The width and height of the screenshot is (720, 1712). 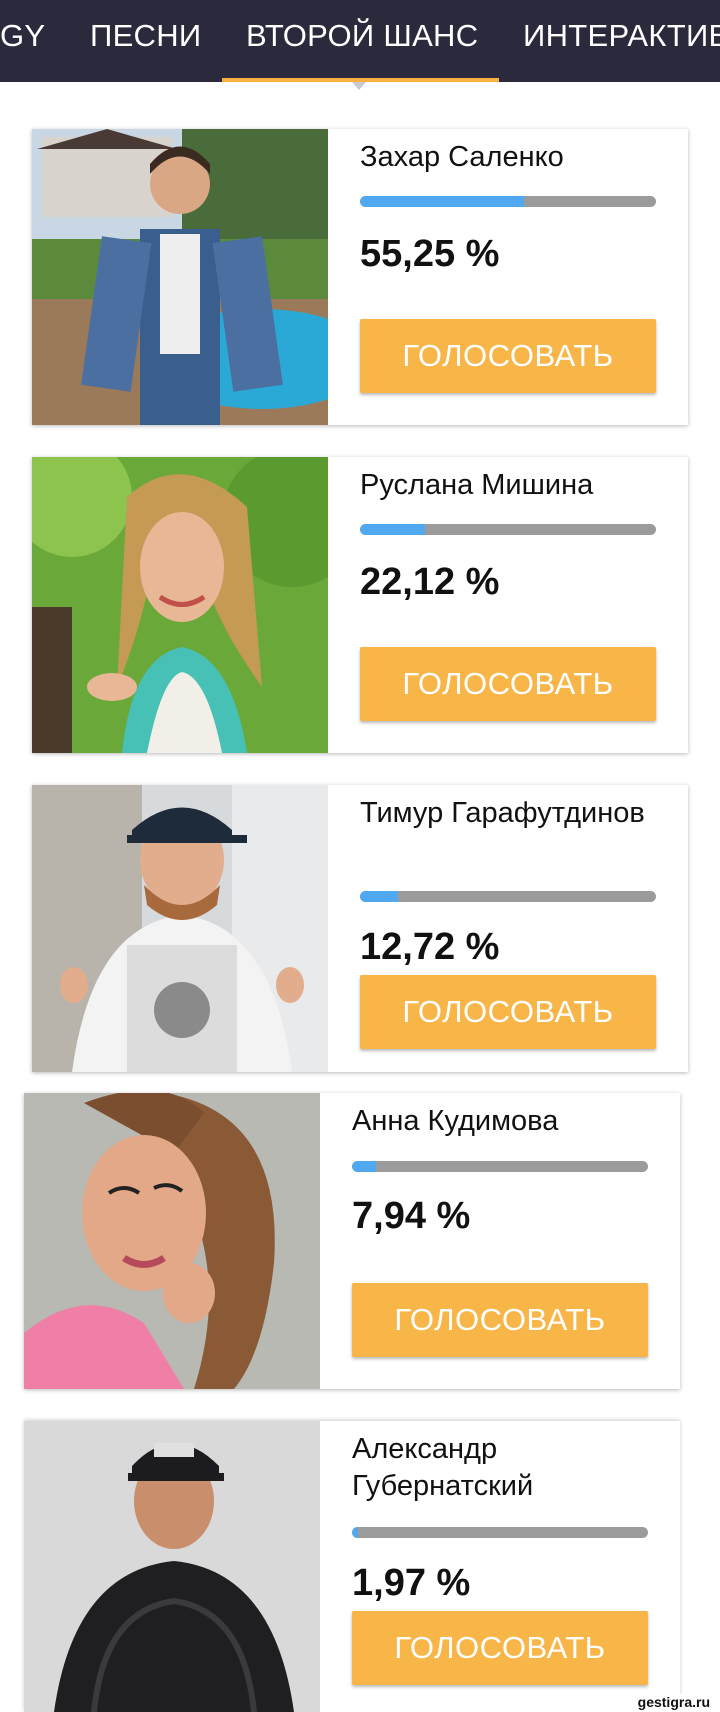 What do you see at coordinates (430, 947) in the screenshot?
I see `vote-percent: 12,72 %` at bounding box center [430, 947].